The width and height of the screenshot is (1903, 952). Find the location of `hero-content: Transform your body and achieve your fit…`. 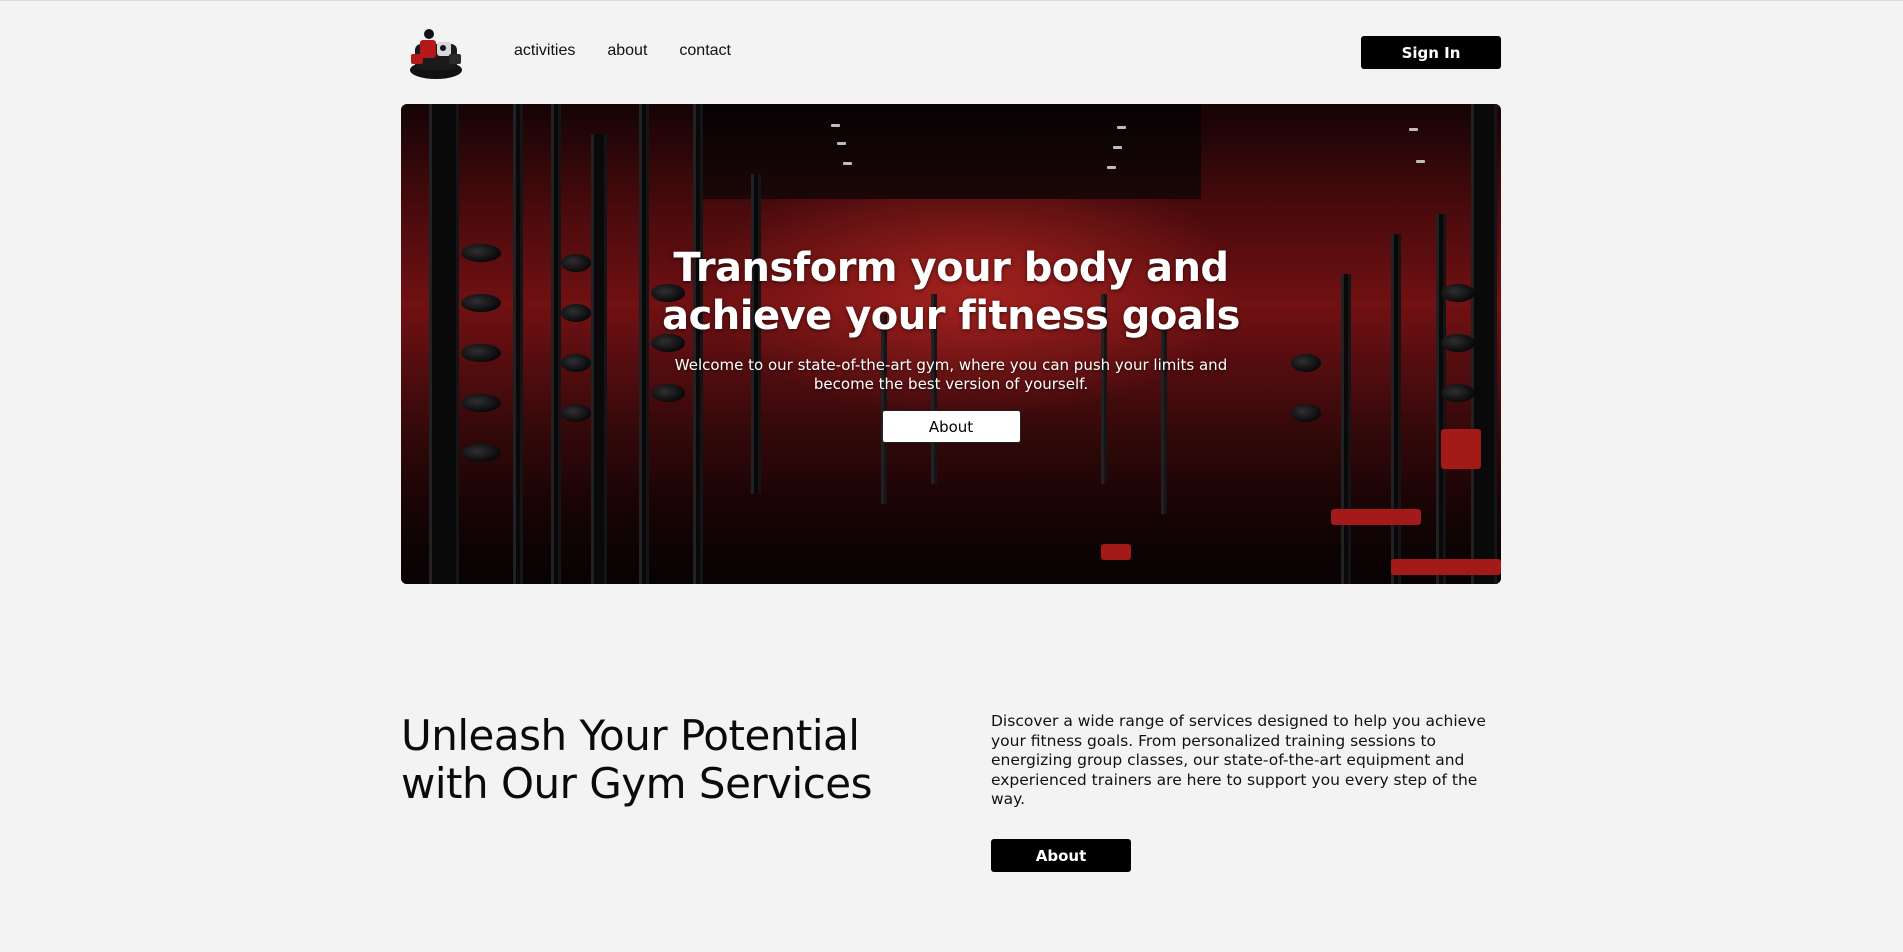

hero-content: Transform your body and achieve your fit… is located at coordinates (951, 343).